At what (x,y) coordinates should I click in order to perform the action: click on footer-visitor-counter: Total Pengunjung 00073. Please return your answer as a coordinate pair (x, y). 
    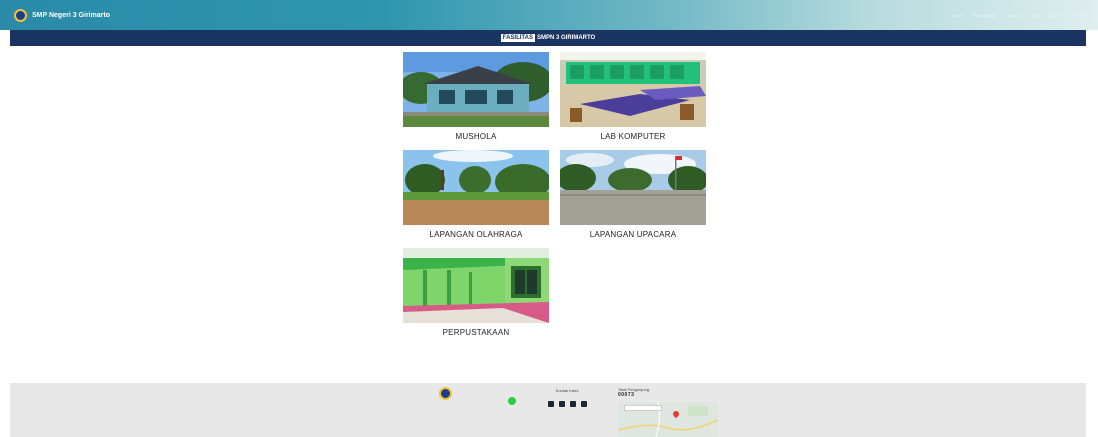
    Looking at the image, I should click on (673, 392).